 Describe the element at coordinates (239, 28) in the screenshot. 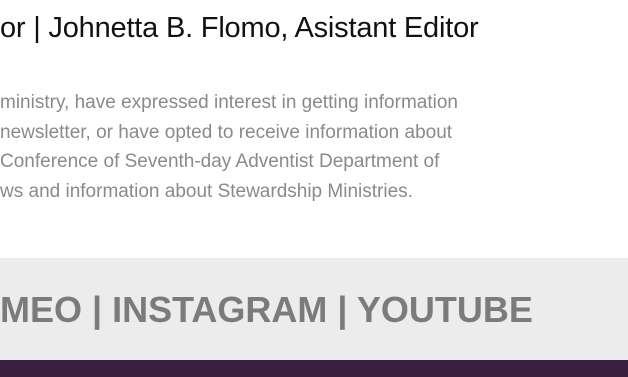

I see `editor-credits: or | Johnetta B. Flomo, Asistant Editor` at that location.